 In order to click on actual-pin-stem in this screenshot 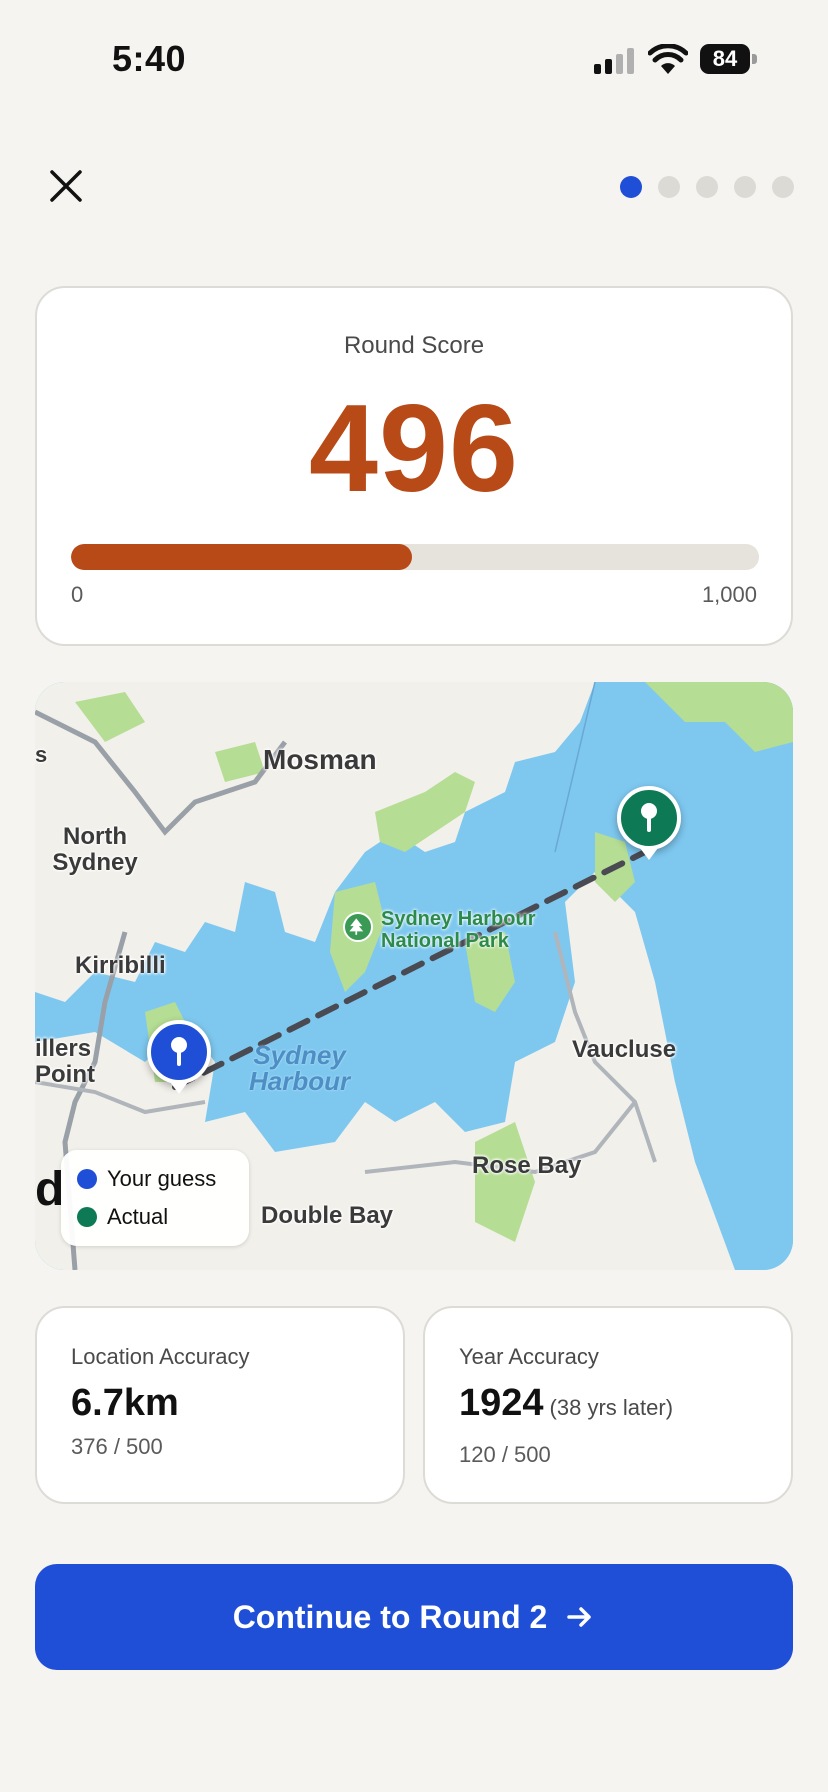, I will do `click(649, 824)`.